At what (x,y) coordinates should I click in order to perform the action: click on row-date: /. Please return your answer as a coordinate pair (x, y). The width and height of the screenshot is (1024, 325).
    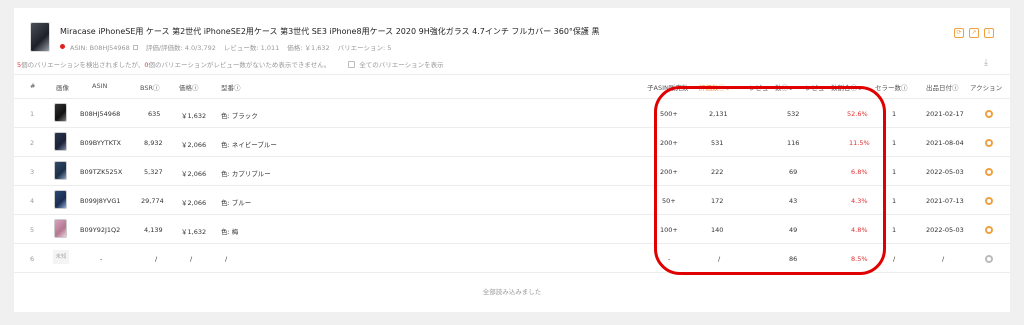
    Looking at the image, I should click on (943, 259).